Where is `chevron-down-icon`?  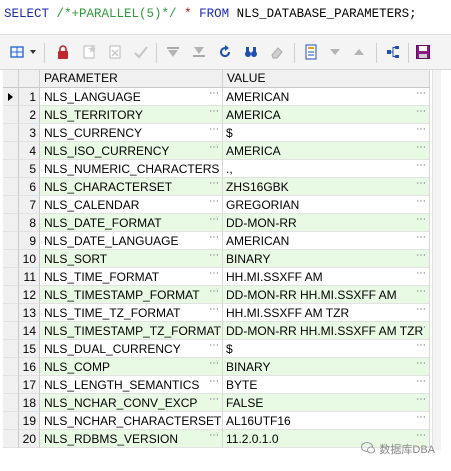
chevron-down-icon is located at coordinates (33, 52).